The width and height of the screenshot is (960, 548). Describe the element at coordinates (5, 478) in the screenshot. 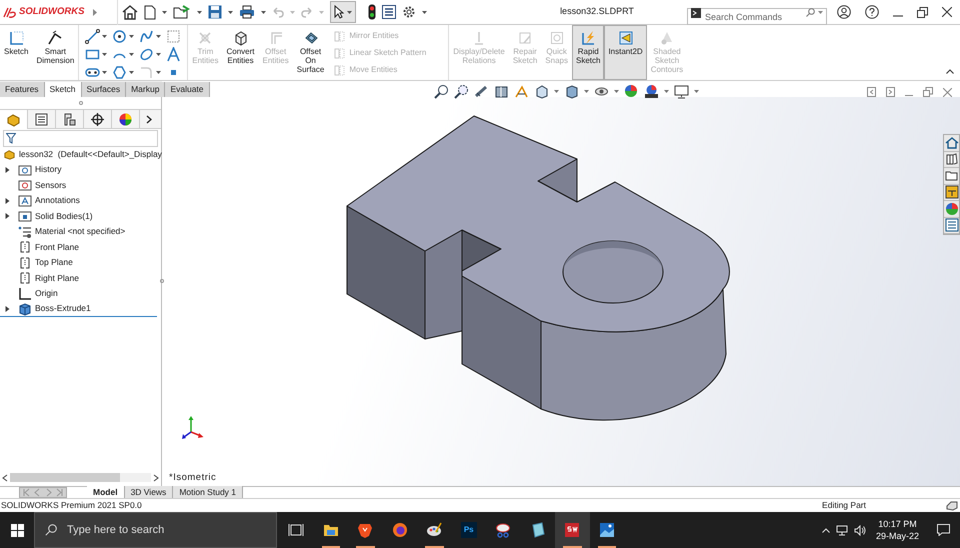

I see `scroll-left-icon` at that location.